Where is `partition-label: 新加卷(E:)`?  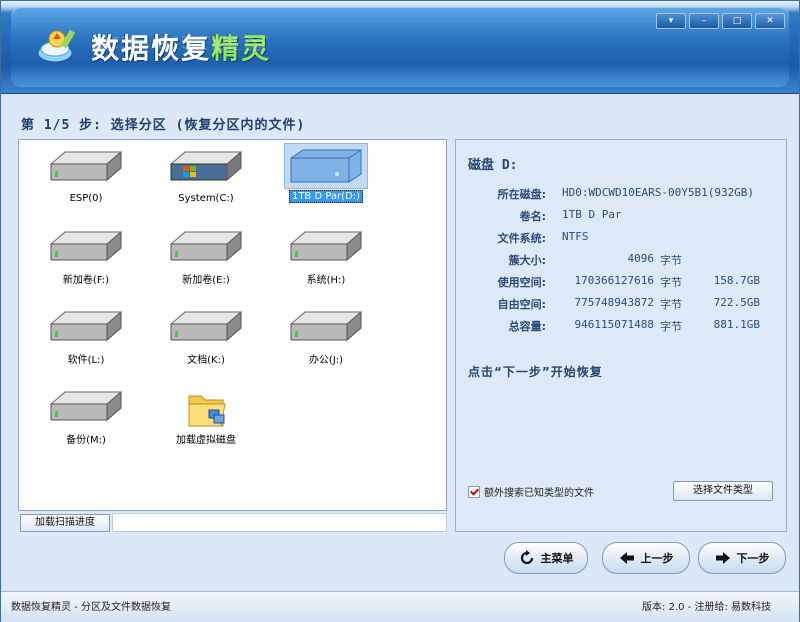 partition-label: 新加卷(E:) is located at coordinates (206, 280).